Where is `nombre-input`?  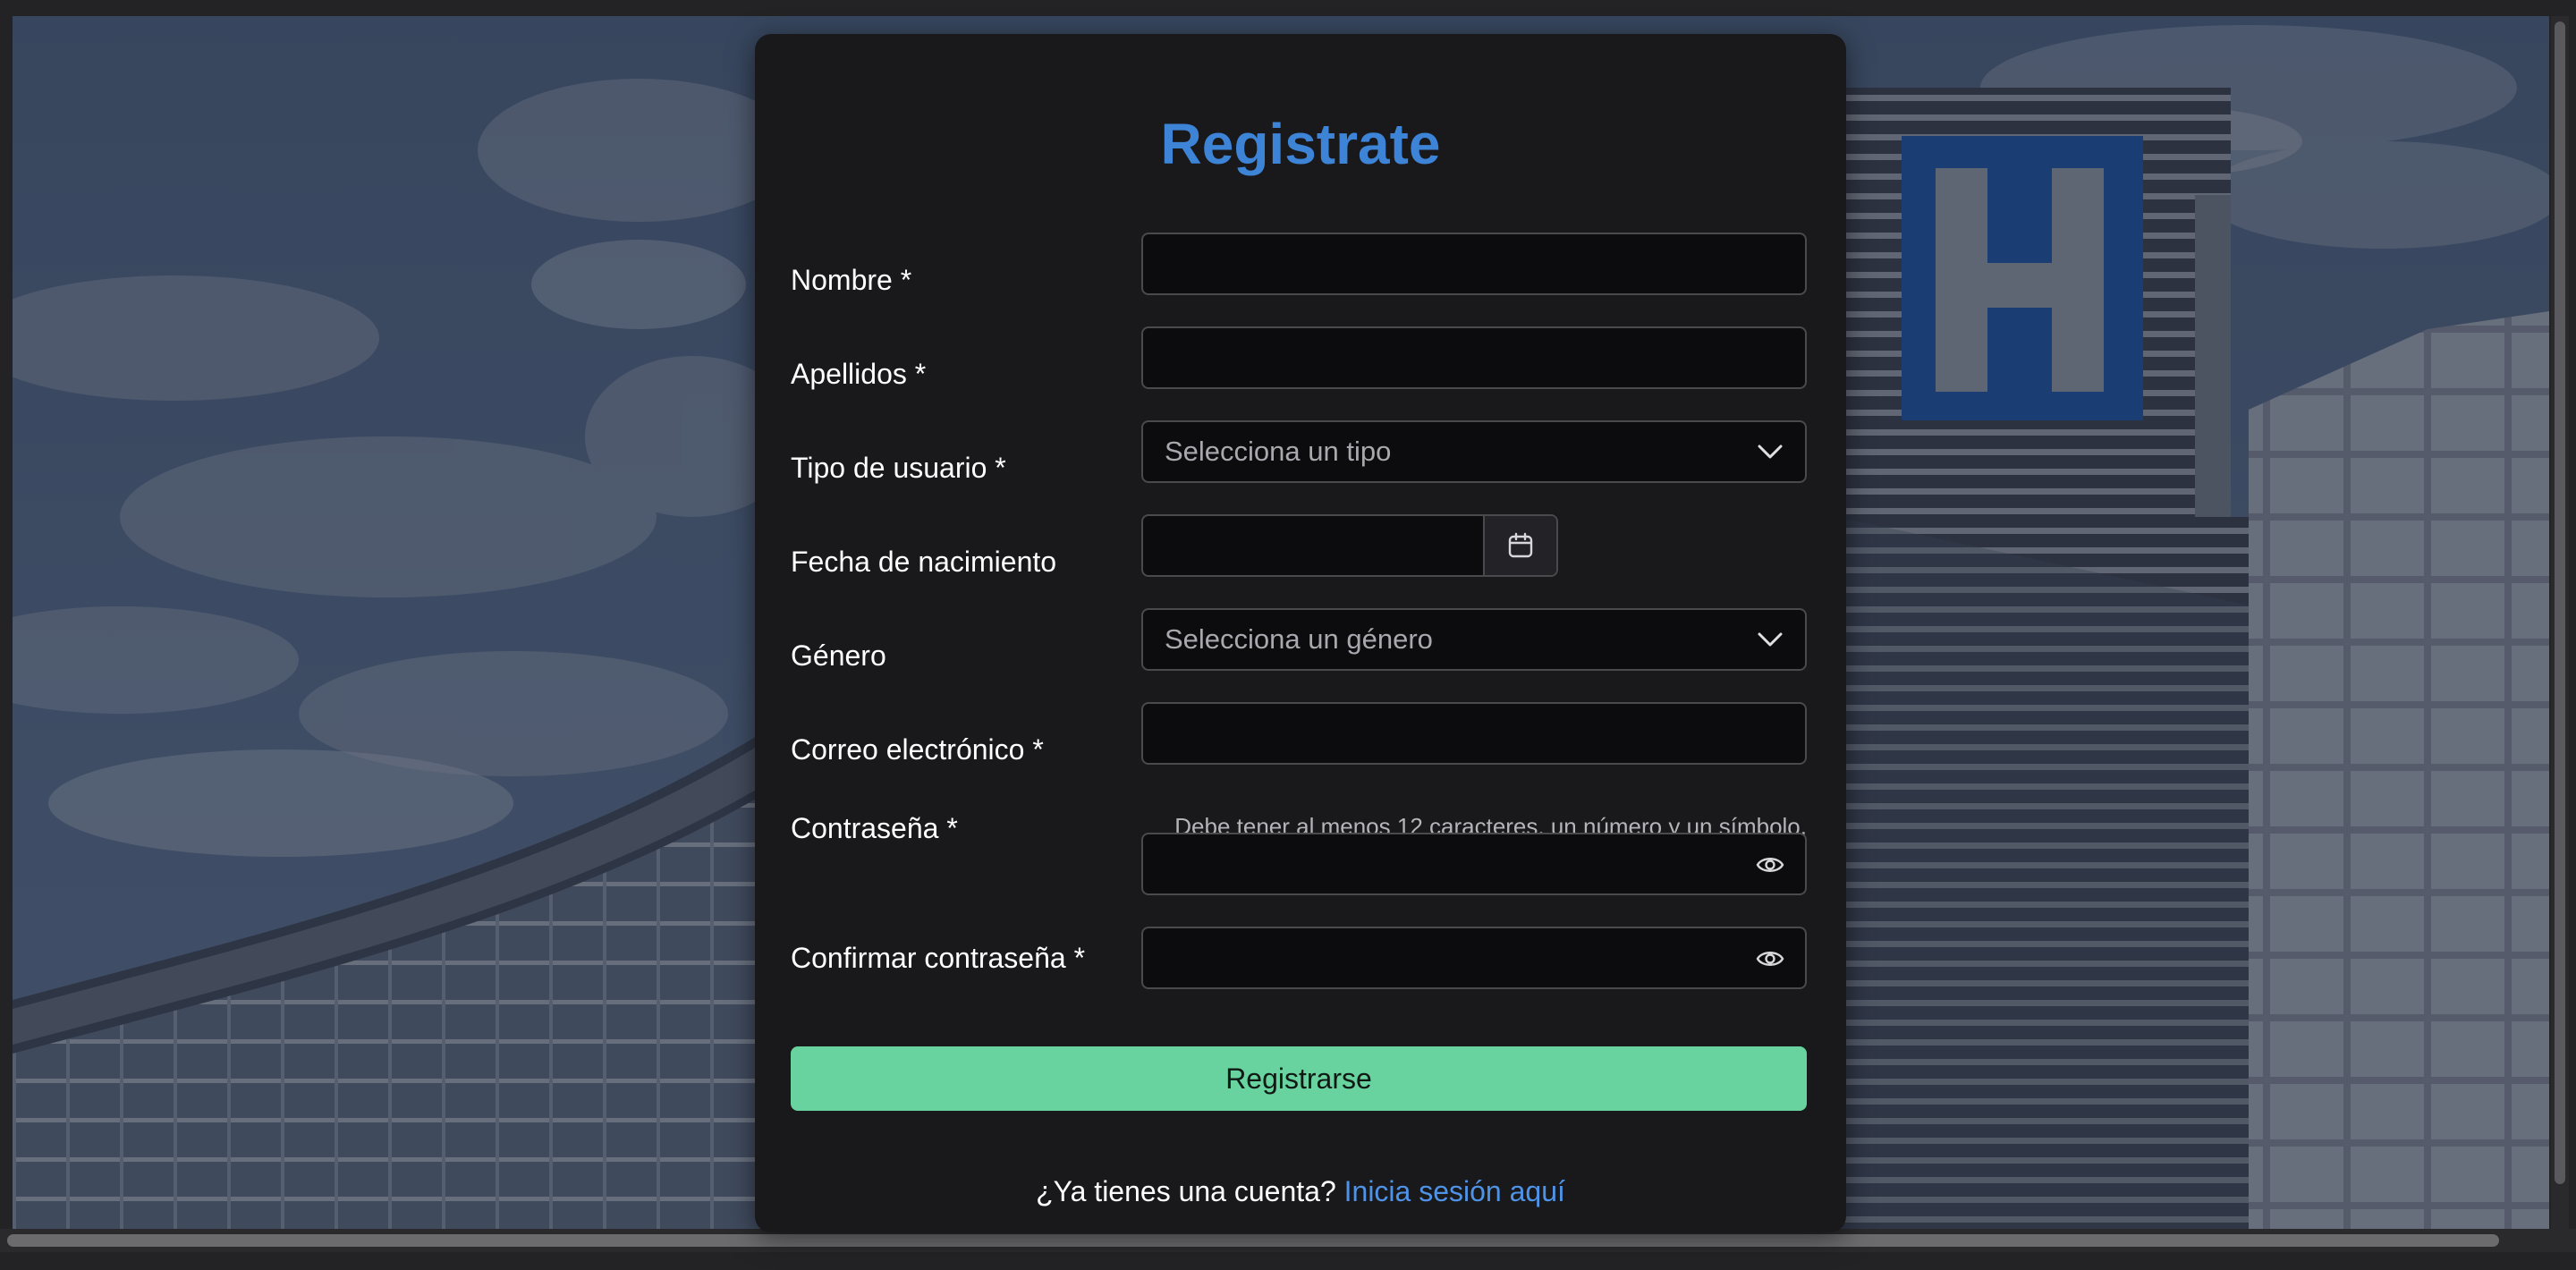
nombre-input is located at coordinates (1474, 264).